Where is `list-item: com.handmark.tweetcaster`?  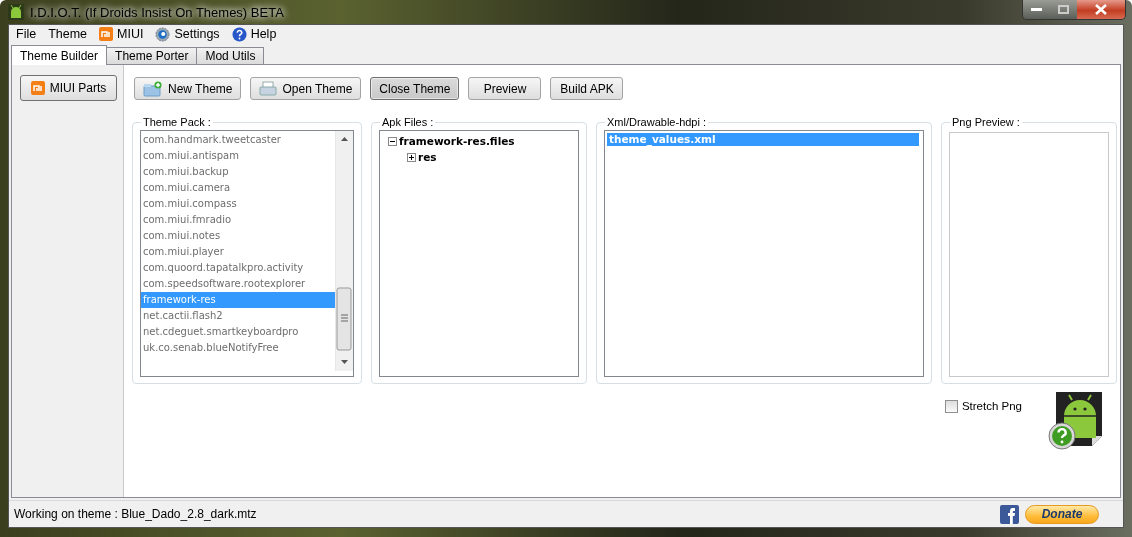 list-item: com.handmark.tweetcaster is located at coordinates (238, 140).